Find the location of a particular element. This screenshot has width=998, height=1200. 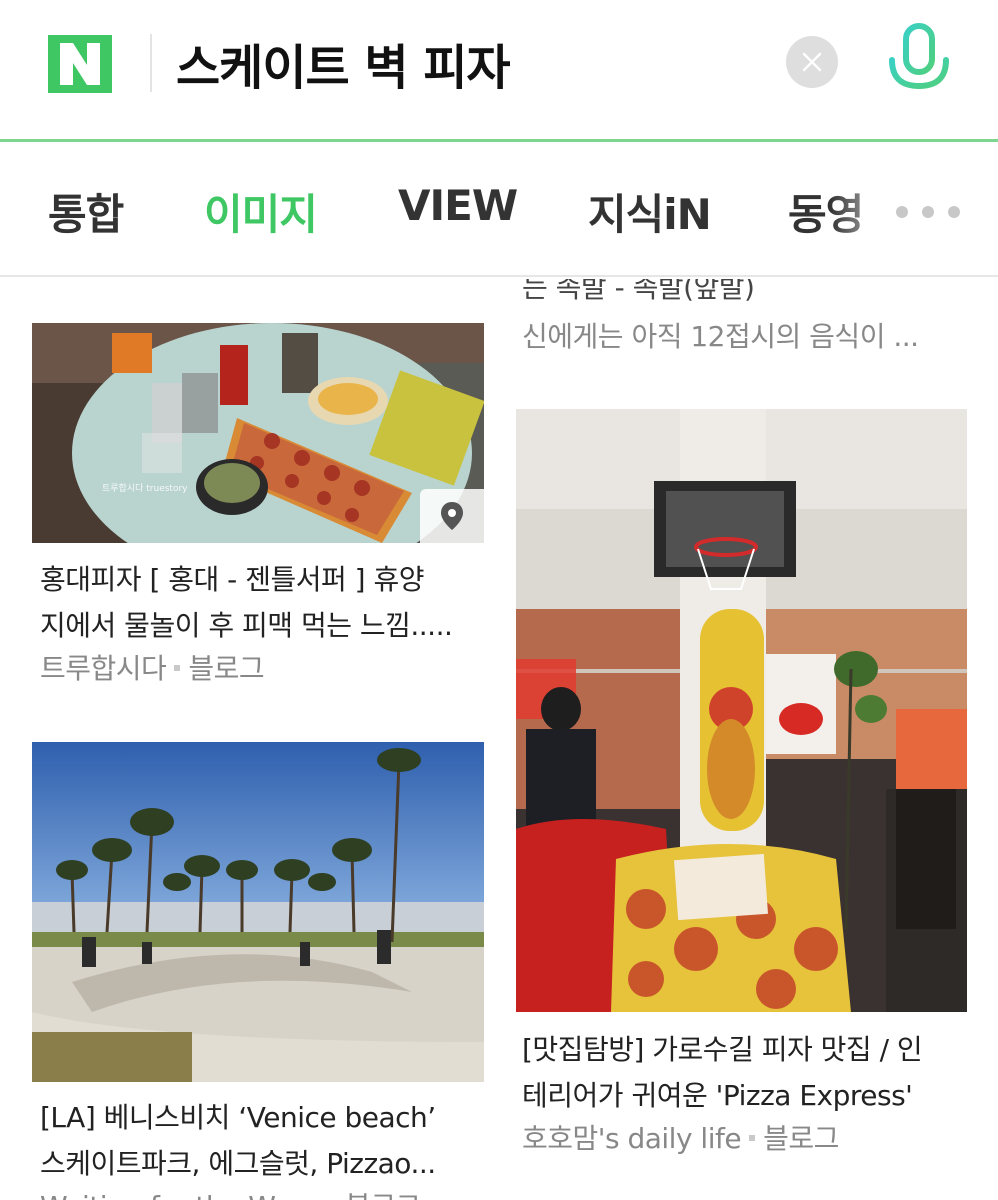

clear-search-button is located at coordinates (812, 62).